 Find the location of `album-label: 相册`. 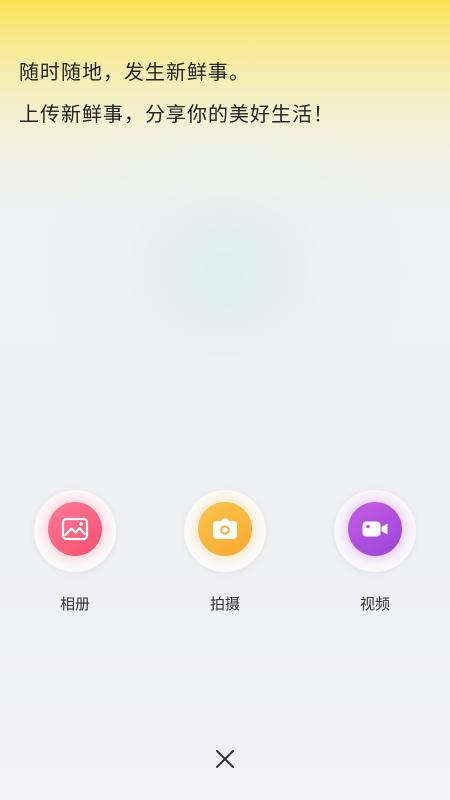

album-label: 相册 is located at coordinates (74, 604).